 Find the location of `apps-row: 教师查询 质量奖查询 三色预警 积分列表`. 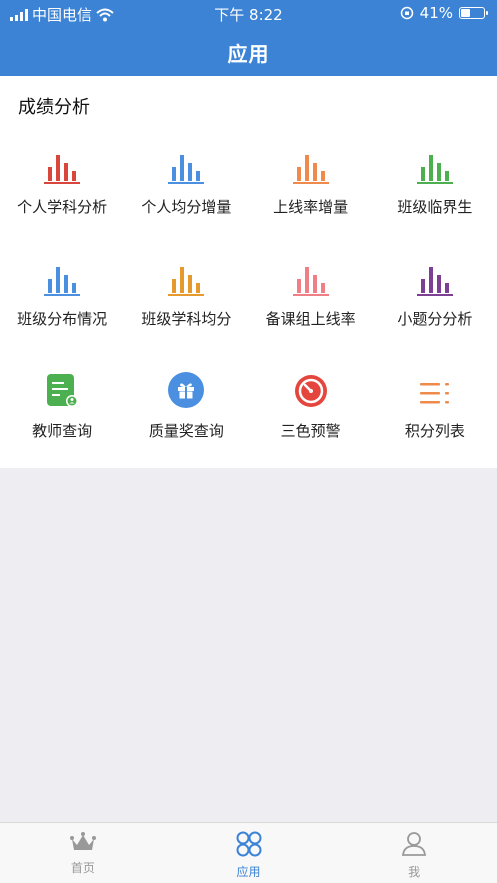

apps-row: 教师查询 质量奖查询 三色预警 积分列表 is located at coordinates (248, 420).